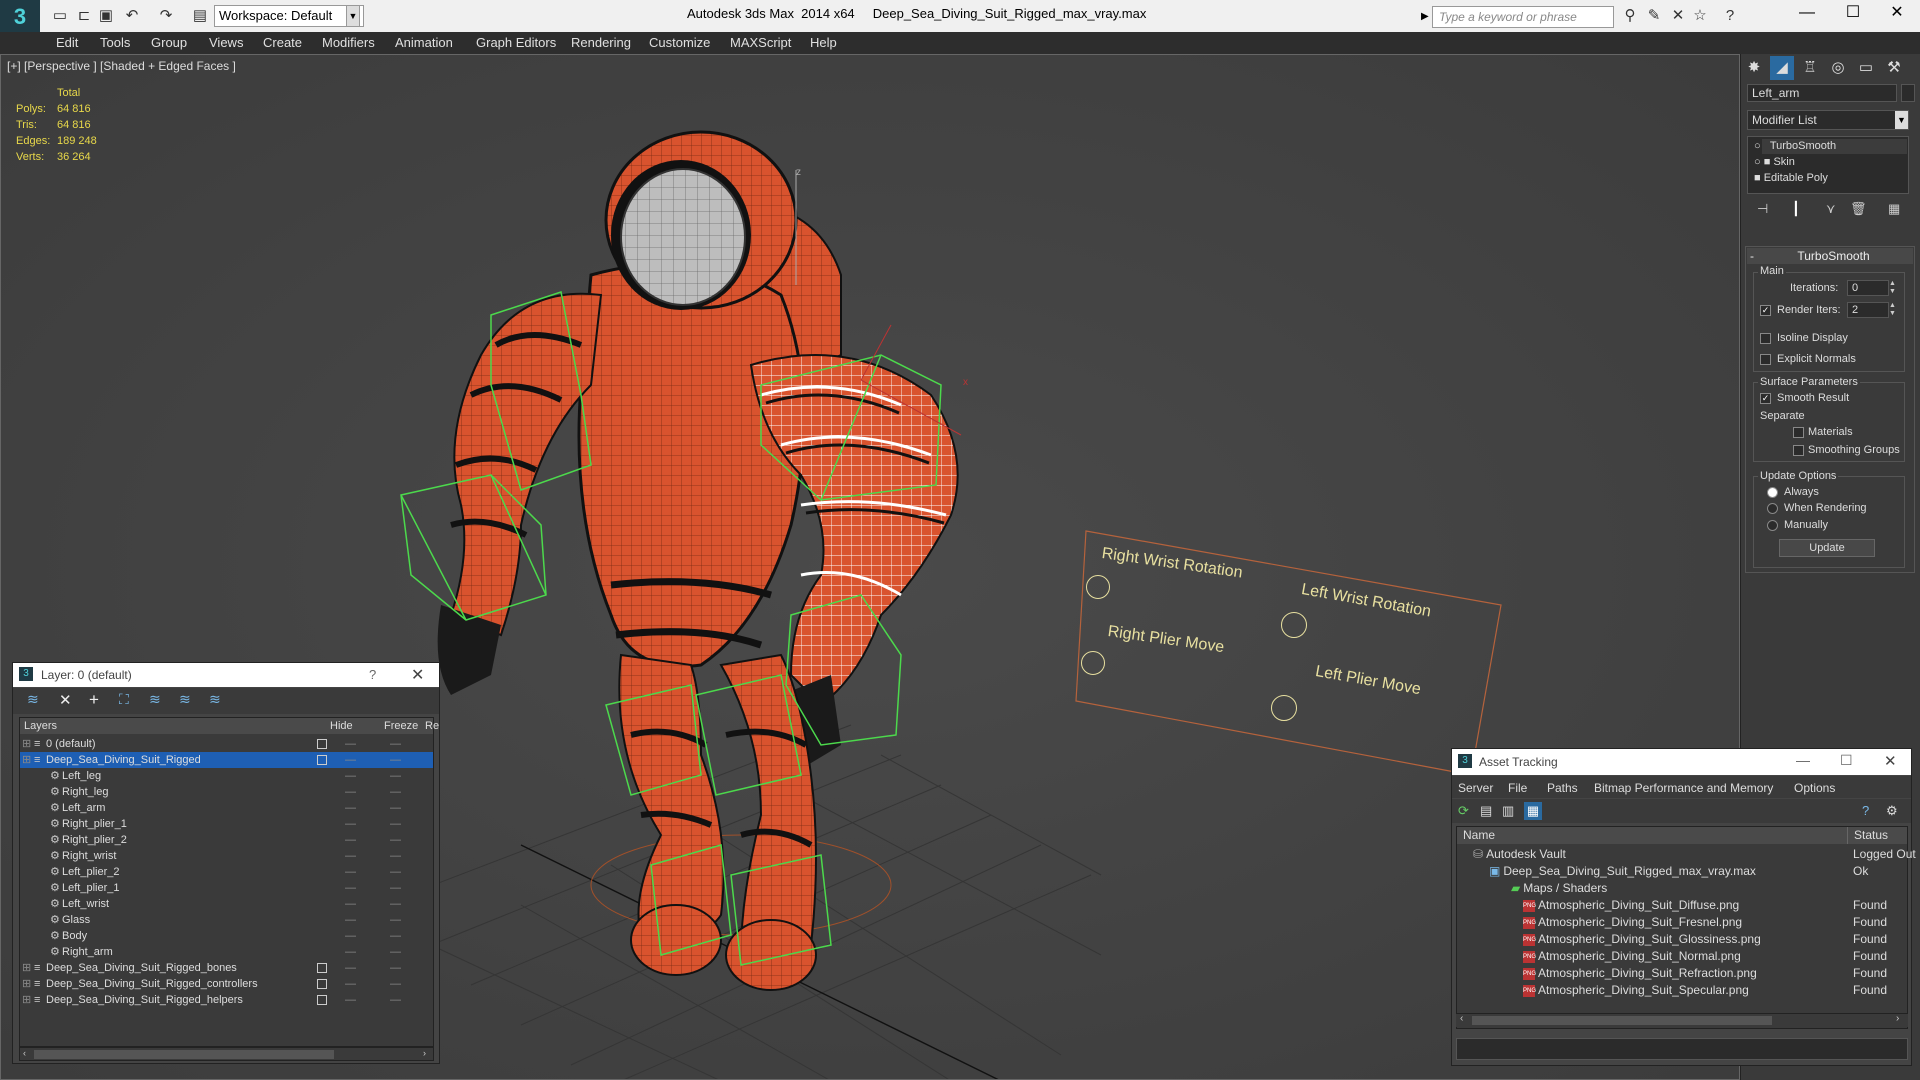  What do you see at coordinates (372, 674) in the screenshot?
I see `help-button: ?` at bounding box center [372, 674].